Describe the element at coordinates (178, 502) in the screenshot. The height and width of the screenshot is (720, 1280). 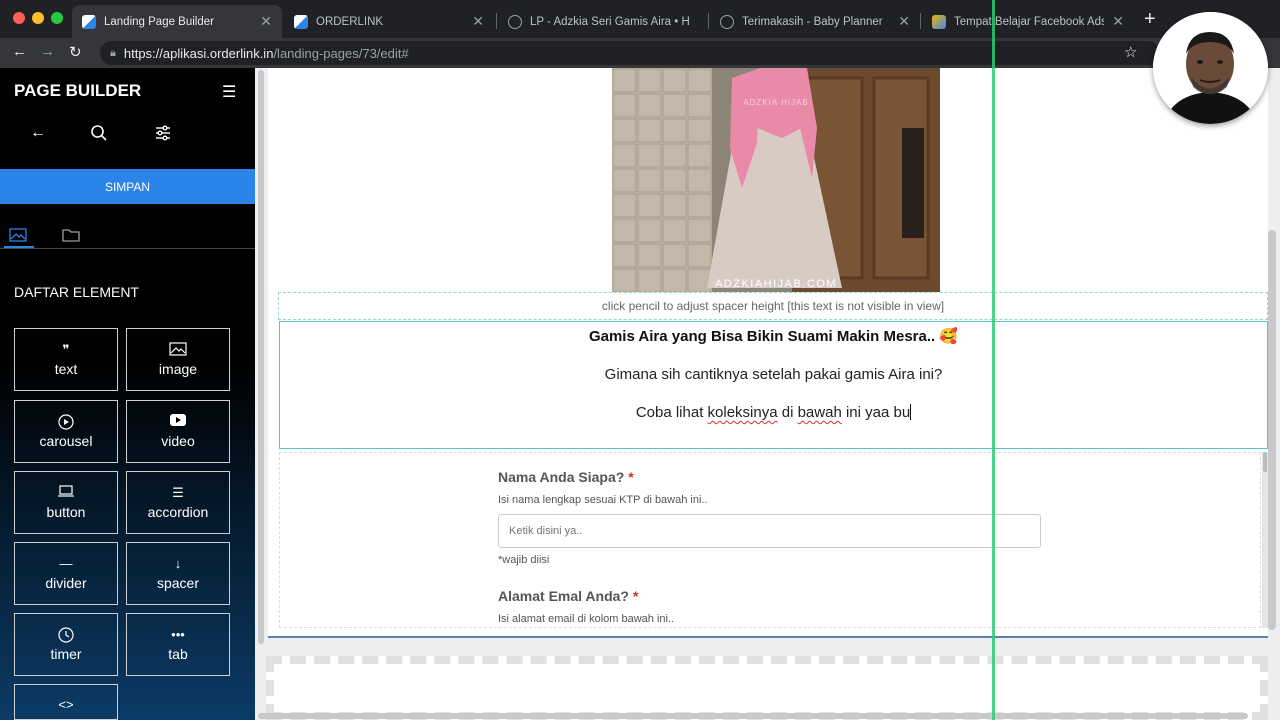
I see `element-accordion-button: ☰ accordion` at that location.